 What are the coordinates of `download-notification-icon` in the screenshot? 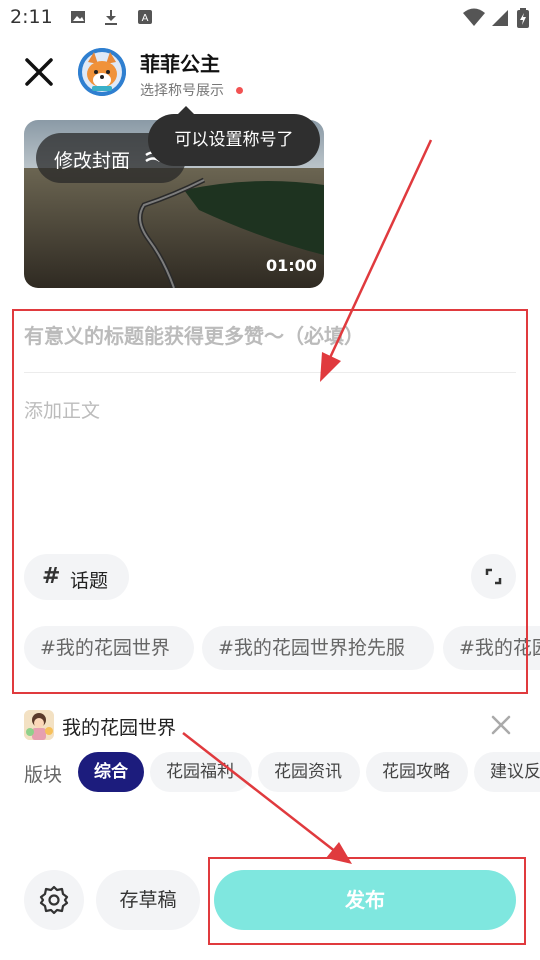 It's located at (111, 17).